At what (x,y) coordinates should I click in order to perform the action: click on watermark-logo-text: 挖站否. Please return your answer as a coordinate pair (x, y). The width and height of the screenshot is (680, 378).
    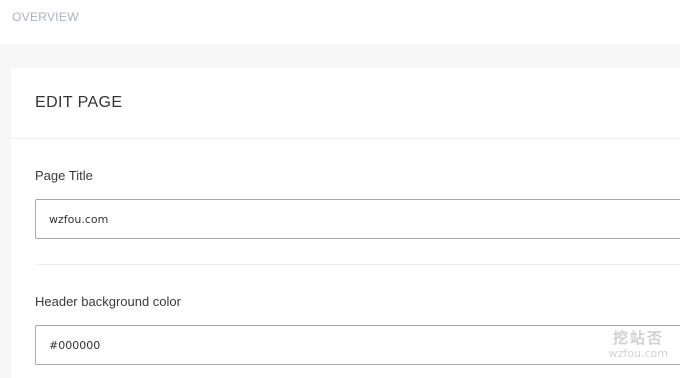
    Looking at the image, I should click on (638, 338).